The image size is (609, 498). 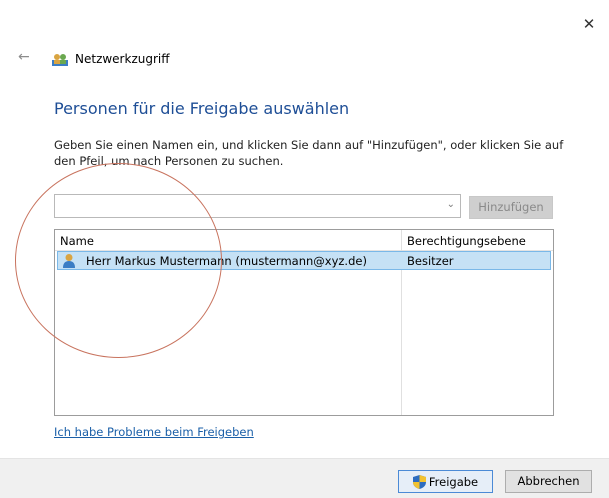 What do you see at coordinates (250, 207) in the screenshot?
I see `name-input` at bounding box center [250, 207].